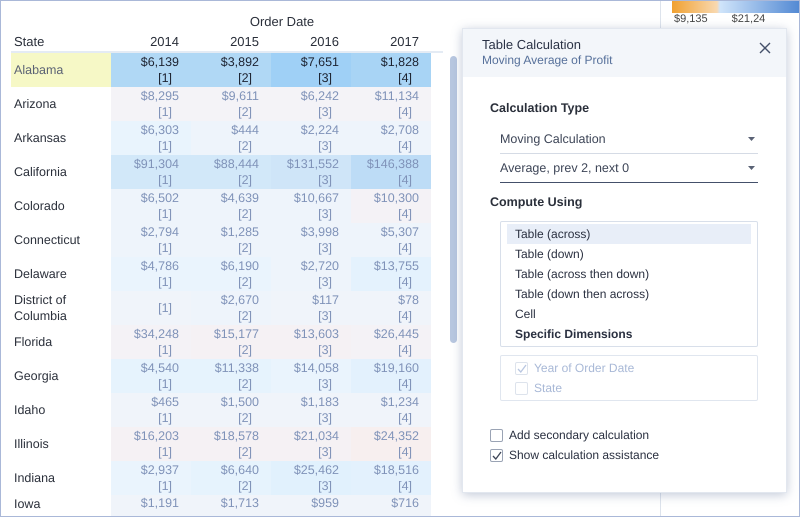  Describe the element at coordinates (61, 138) in the screenshot. I see `row-header: Arkansas` at that location.